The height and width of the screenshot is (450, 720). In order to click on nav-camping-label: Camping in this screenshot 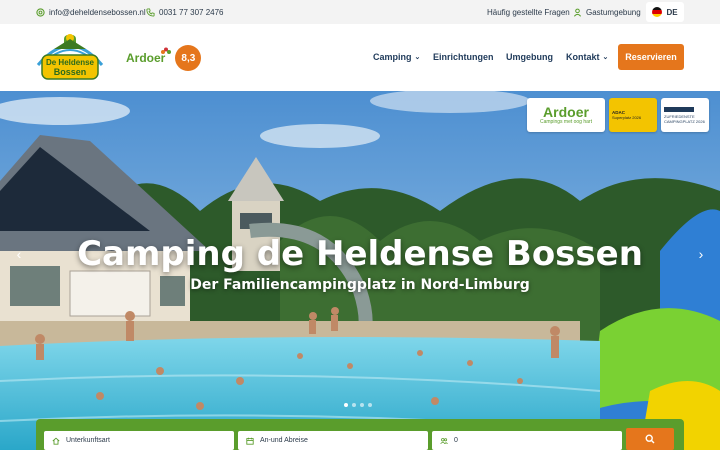, I will do `click(392, 57)`.